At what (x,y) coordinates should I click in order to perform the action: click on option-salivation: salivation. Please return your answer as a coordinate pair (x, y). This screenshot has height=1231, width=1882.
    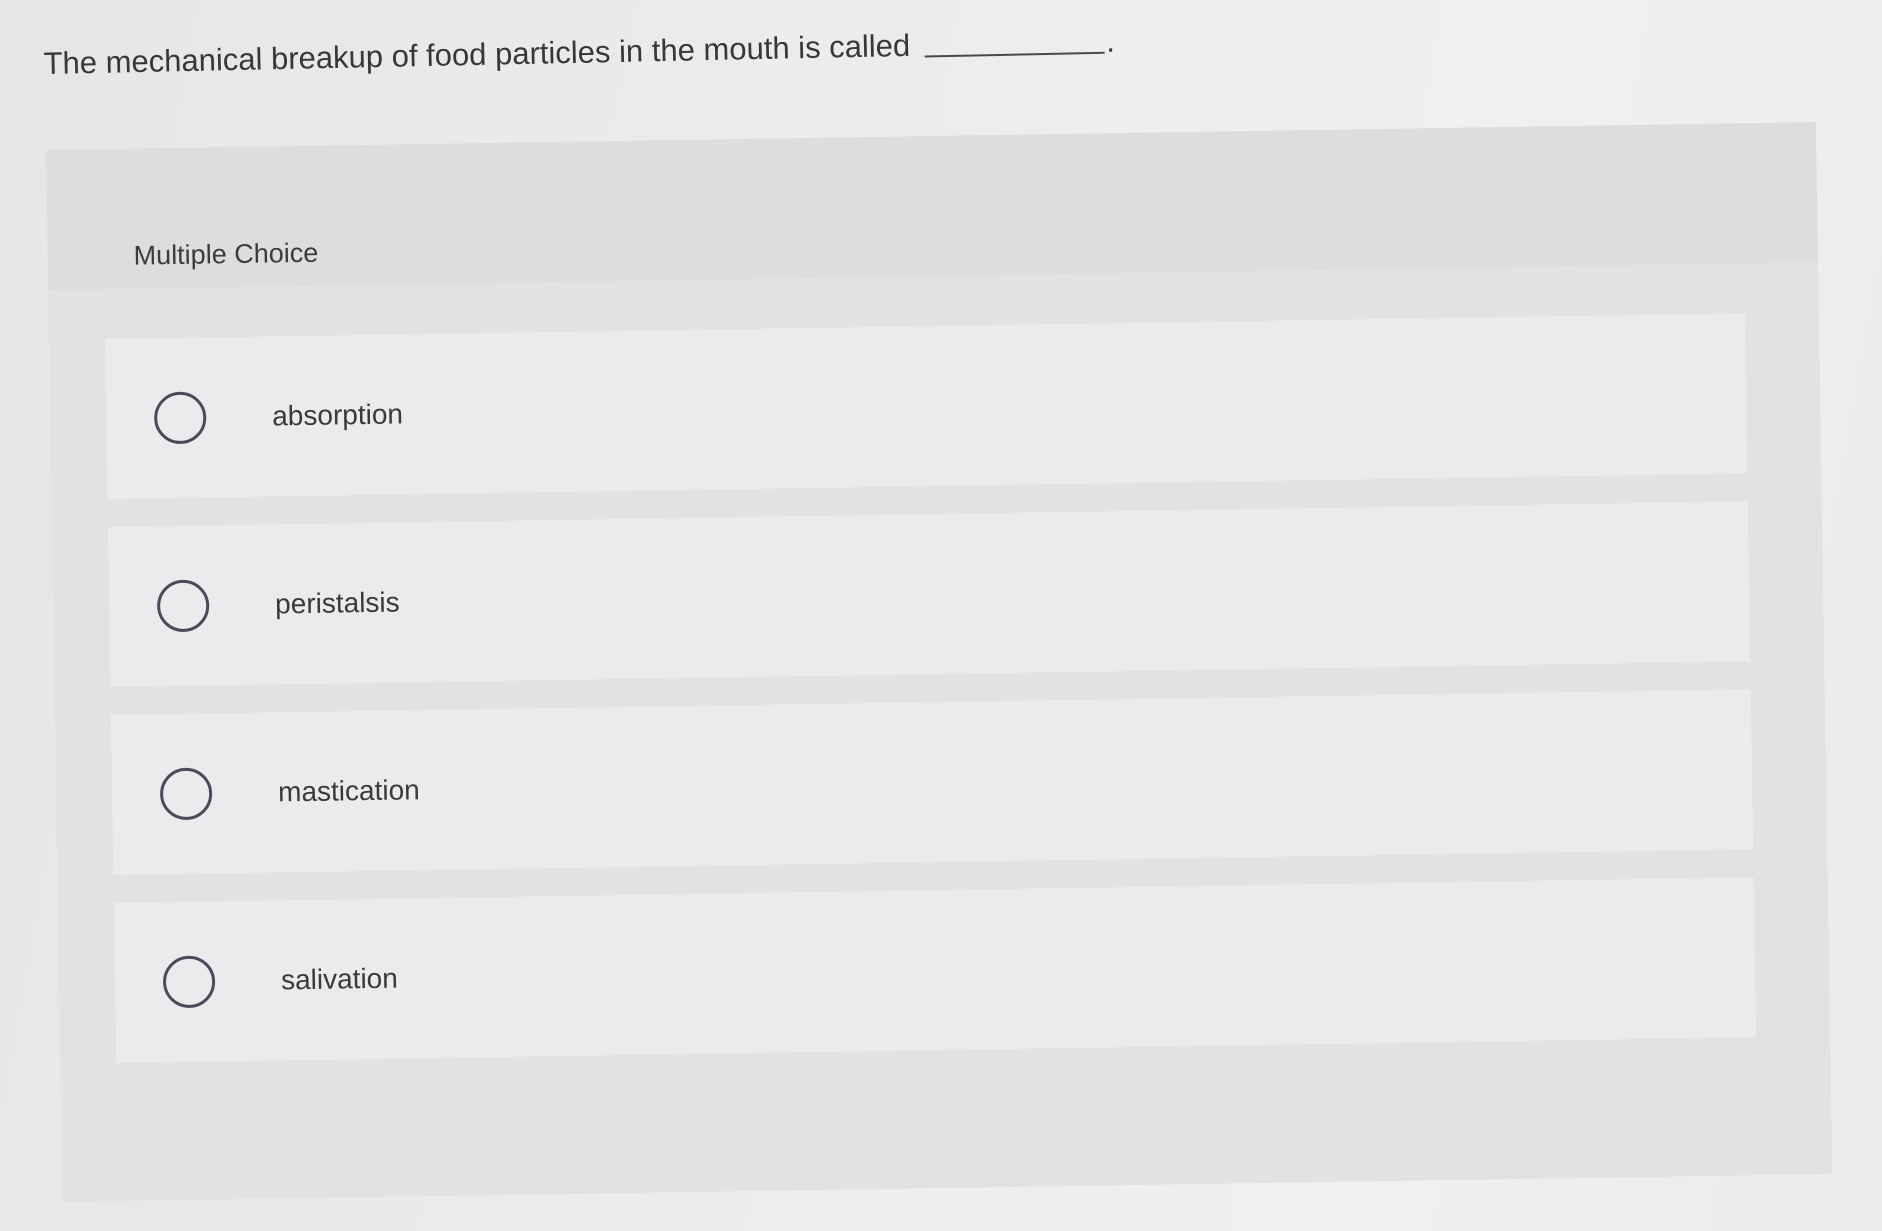
    Looking at the image, I should click on (935, 970).